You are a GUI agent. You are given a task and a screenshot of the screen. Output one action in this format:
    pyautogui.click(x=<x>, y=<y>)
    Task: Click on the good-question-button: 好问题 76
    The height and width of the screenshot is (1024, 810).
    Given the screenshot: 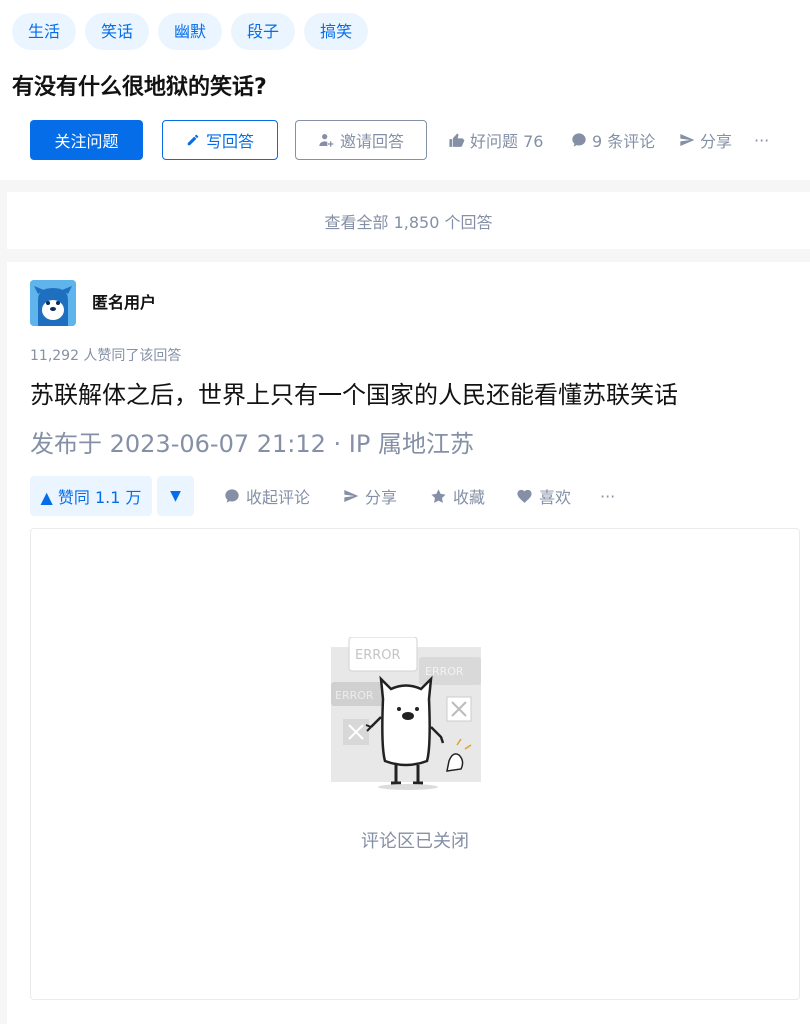 What is the action you would take?
    pyautogui.click(x=495, y=140)
    